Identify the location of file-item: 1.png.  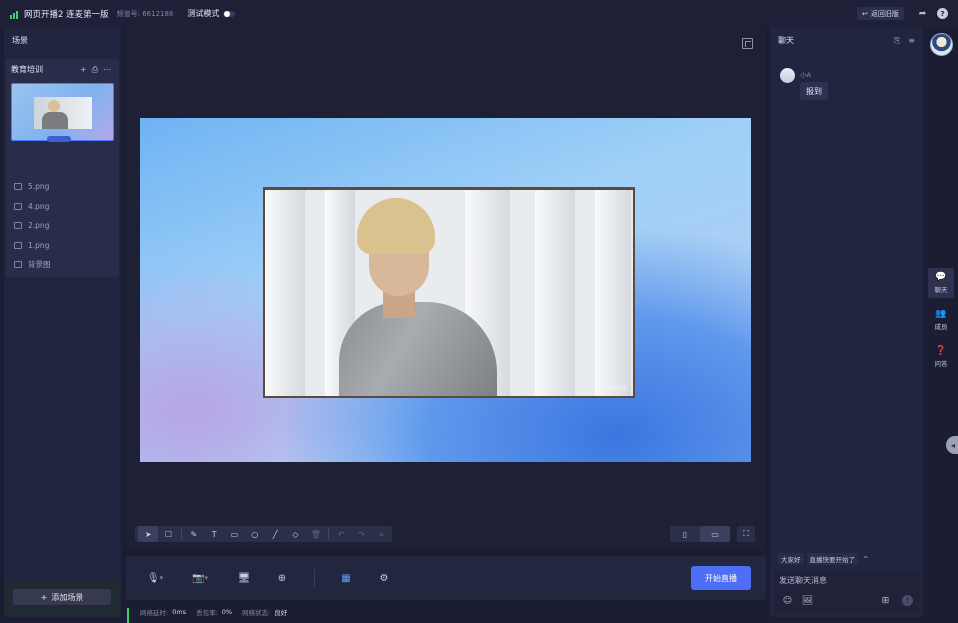
(62, 246).